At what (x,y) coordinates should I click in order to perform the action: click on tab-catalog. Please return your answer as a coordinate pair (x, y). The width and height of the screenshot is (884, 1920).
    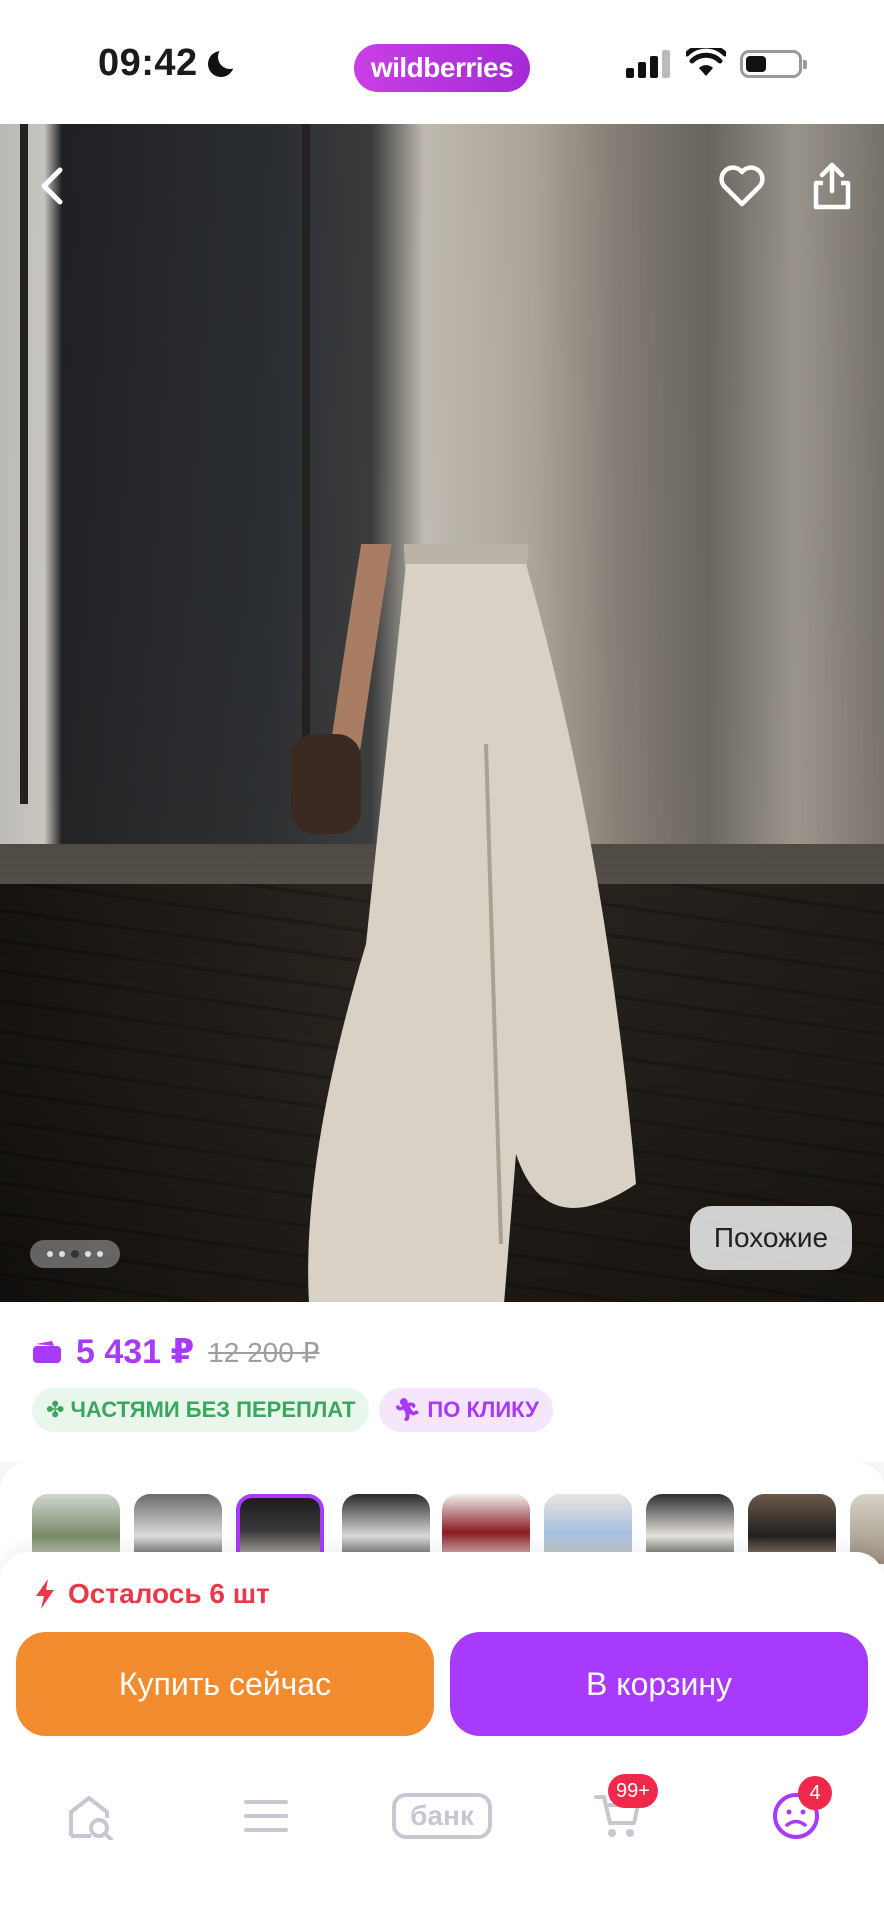
    Looking at the image, I should click on (266, 1816).